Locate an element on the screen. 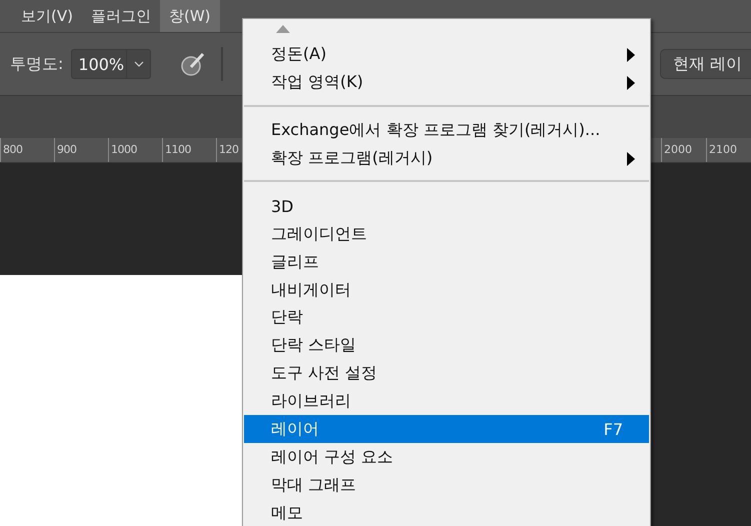 The height and width of the screenshot is (526, 751). menu-item: 막대 그래프 is located at coordinates (446, 485).